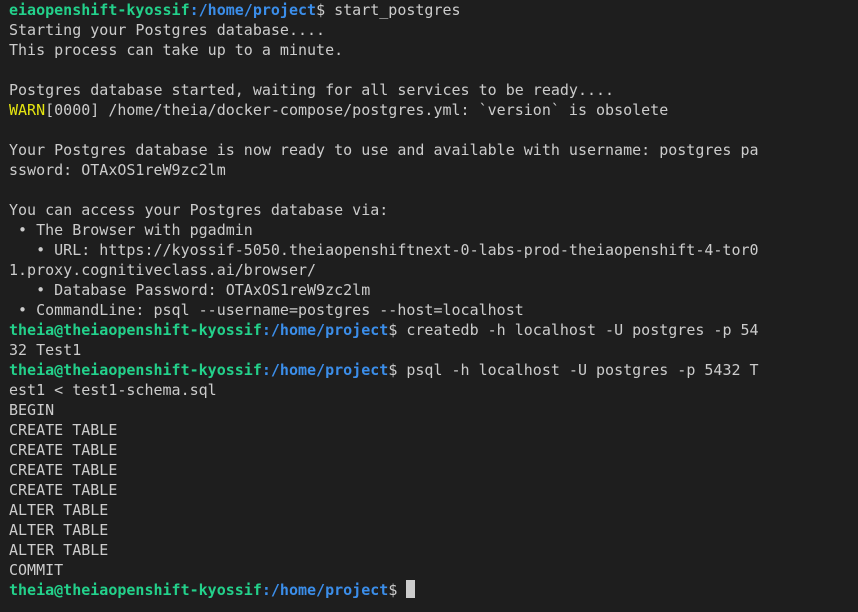 The width and height of the screenshot is (858, 612). I want to click on output-line: • The Browser with pgadmin, so click(433, 230).